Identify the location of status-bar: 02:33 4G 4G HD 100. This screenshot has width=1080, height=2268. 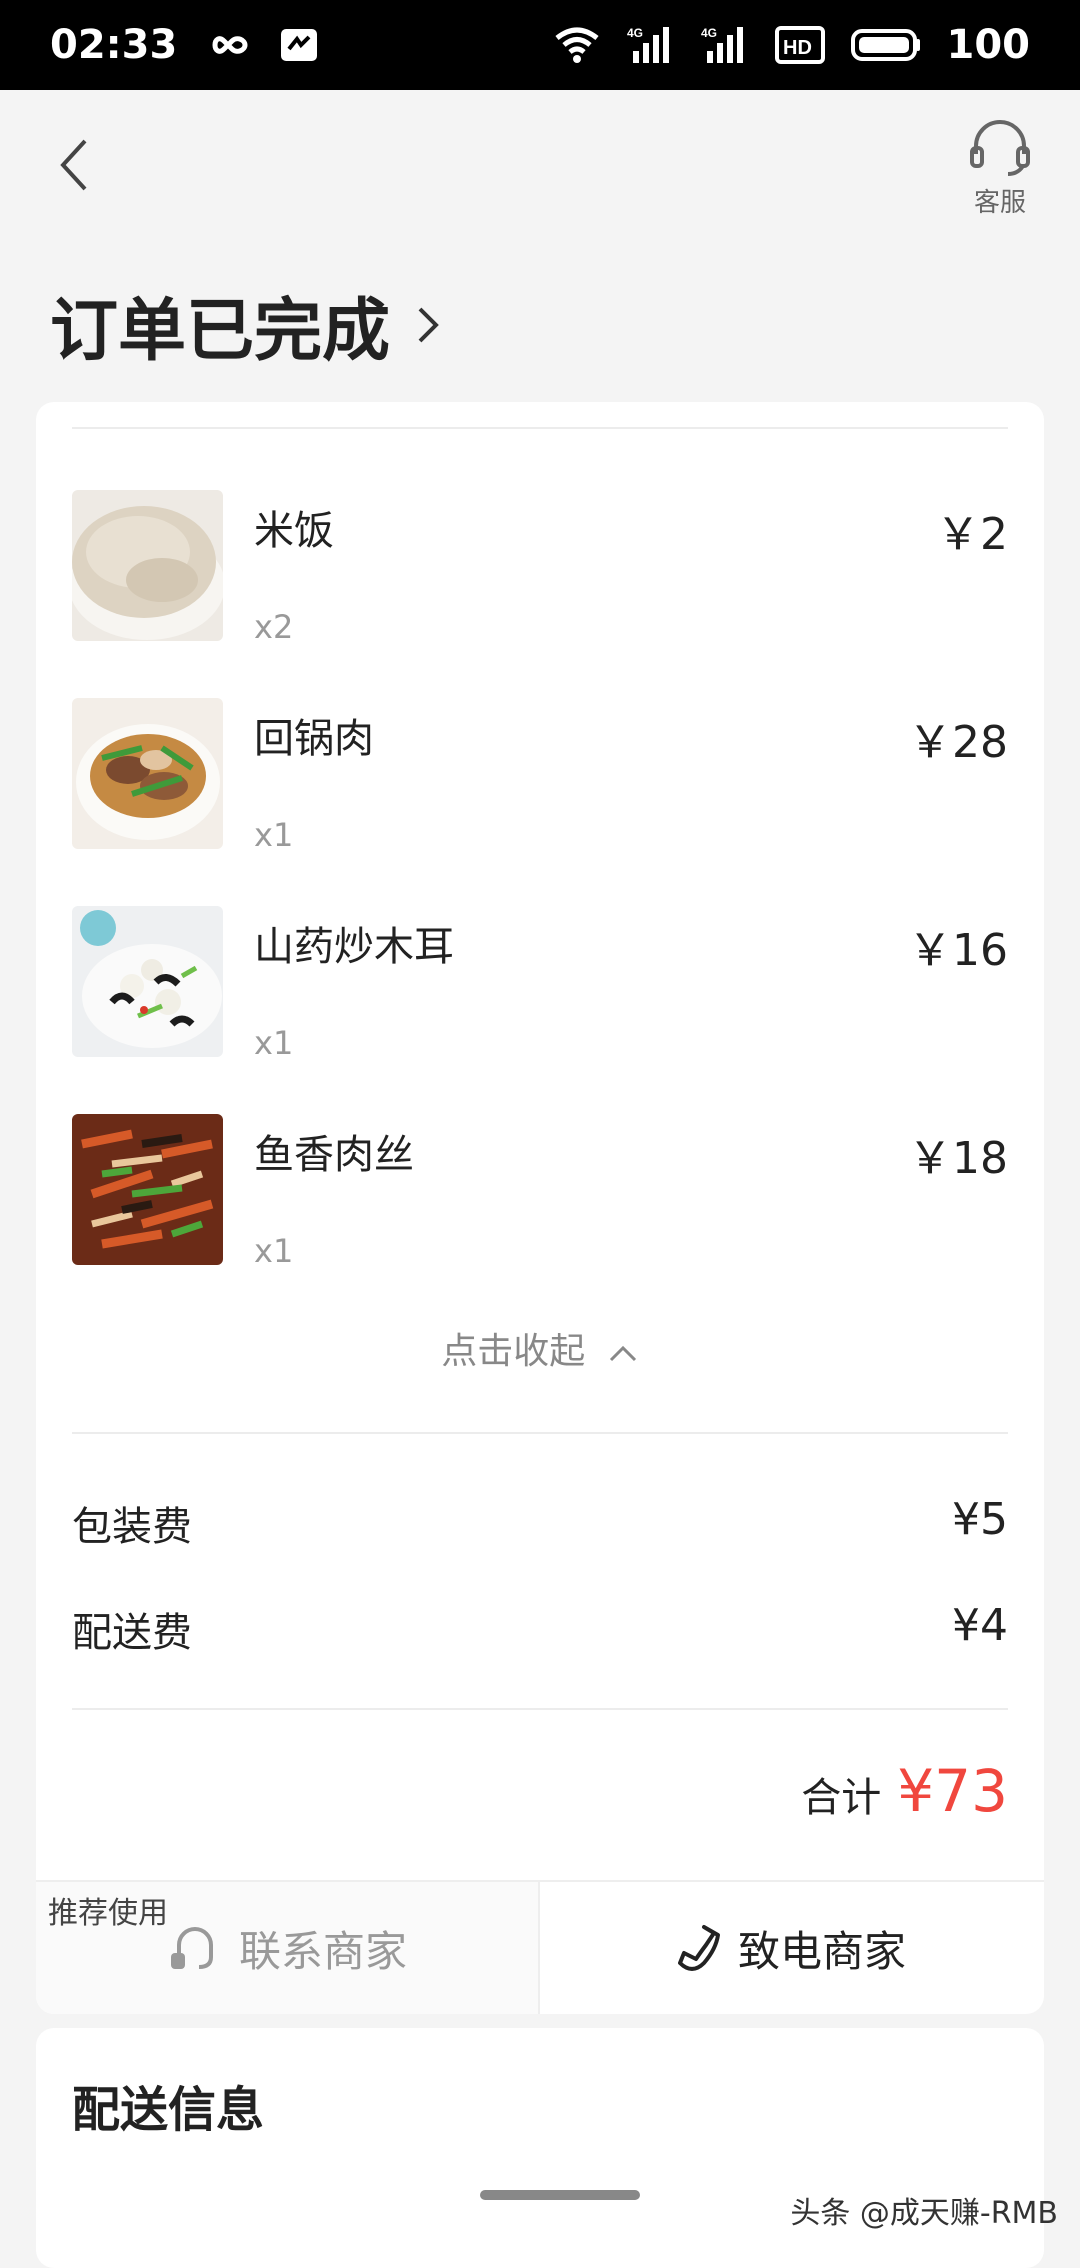
(540, 45).